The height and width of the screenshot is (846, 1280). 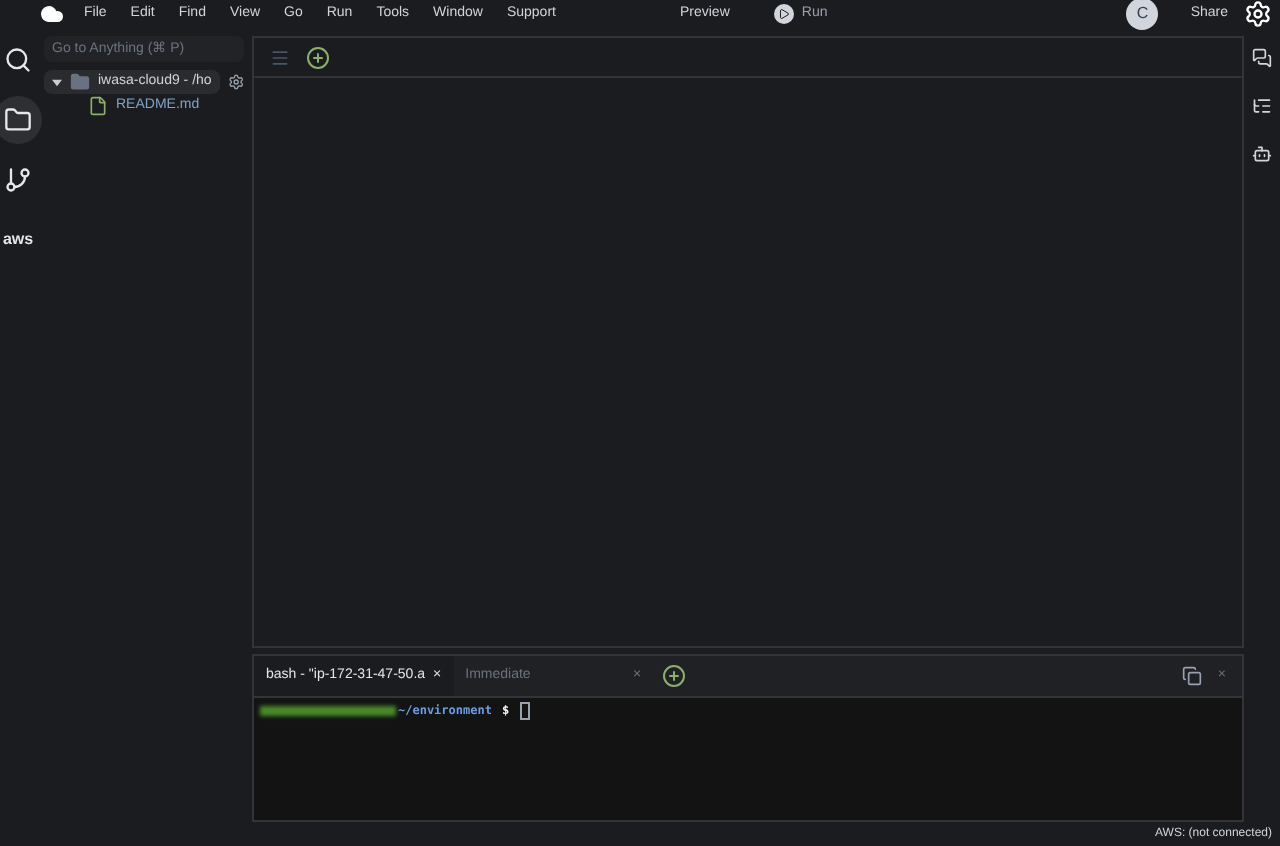 I want to click on file-icon, so click(x=98, y=106).